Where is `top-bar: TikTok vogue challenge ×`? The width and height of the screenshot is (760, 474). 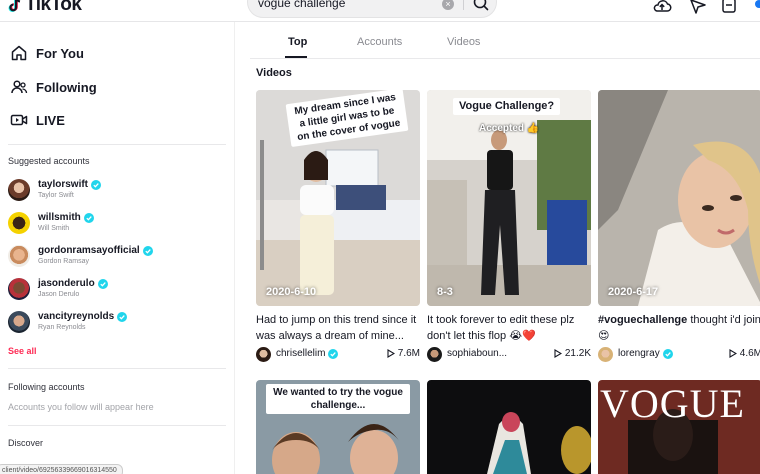 top-bar: TikTok vogue challenge × is located at coordinates (380, 11).